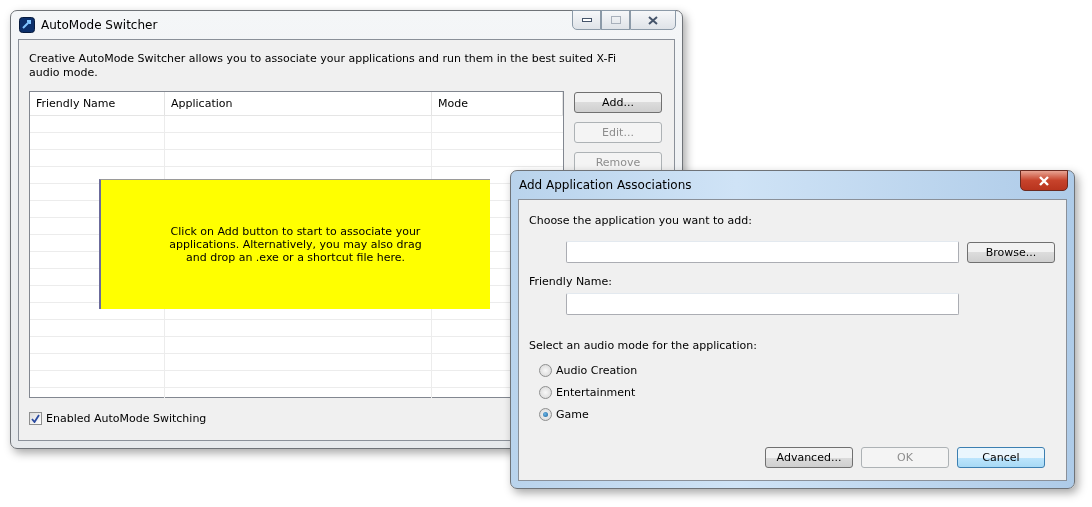 The height and width of the screenshot is (507, 1092). What do you see at coordinates (323, 66) in the screenshot?
I see `description-text: Creative AutoMode Switcher allows you to associate your applications and run them in the best suited X-Fi audio mode.` at bounding box center [323, 66].